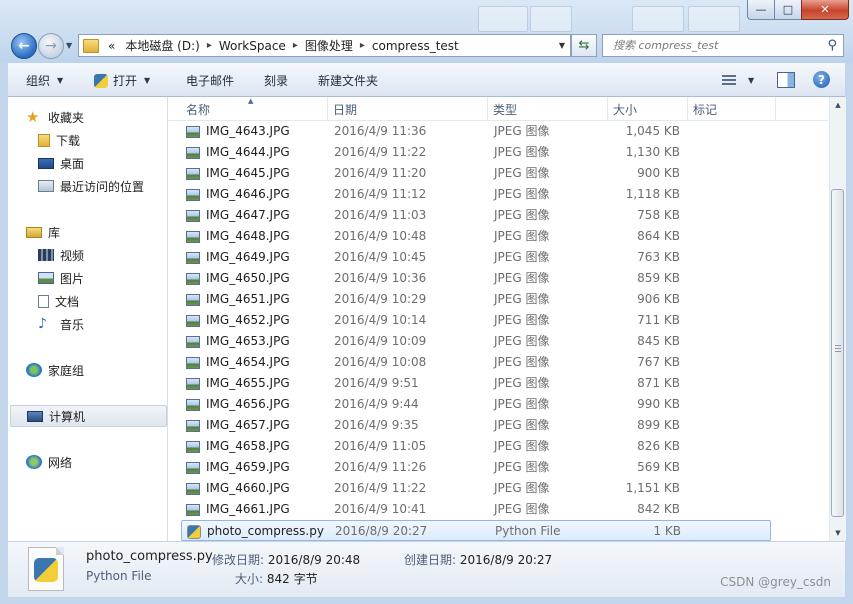 The height and width of the screenshot is (604, 853). What do you see at coordinates (548, 108) in the screenshot?
I see `column-header-type: 类型` at bounding box center [548, 108].